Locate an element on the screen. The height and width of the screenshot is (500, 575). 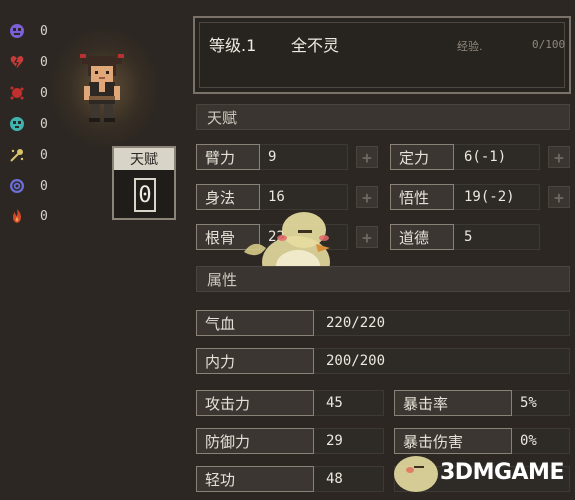
status-row-skull: 0 is located at coordinates (28, 31).